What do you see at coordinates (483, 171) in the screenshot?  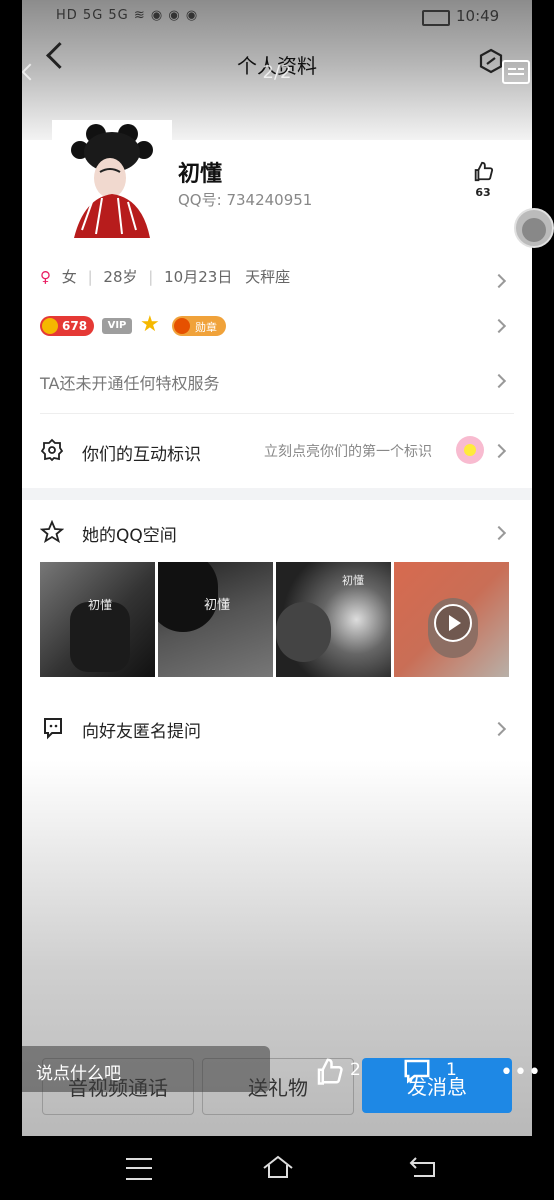 I see `thumbs-up-icon` at bounding box center [483, 171].